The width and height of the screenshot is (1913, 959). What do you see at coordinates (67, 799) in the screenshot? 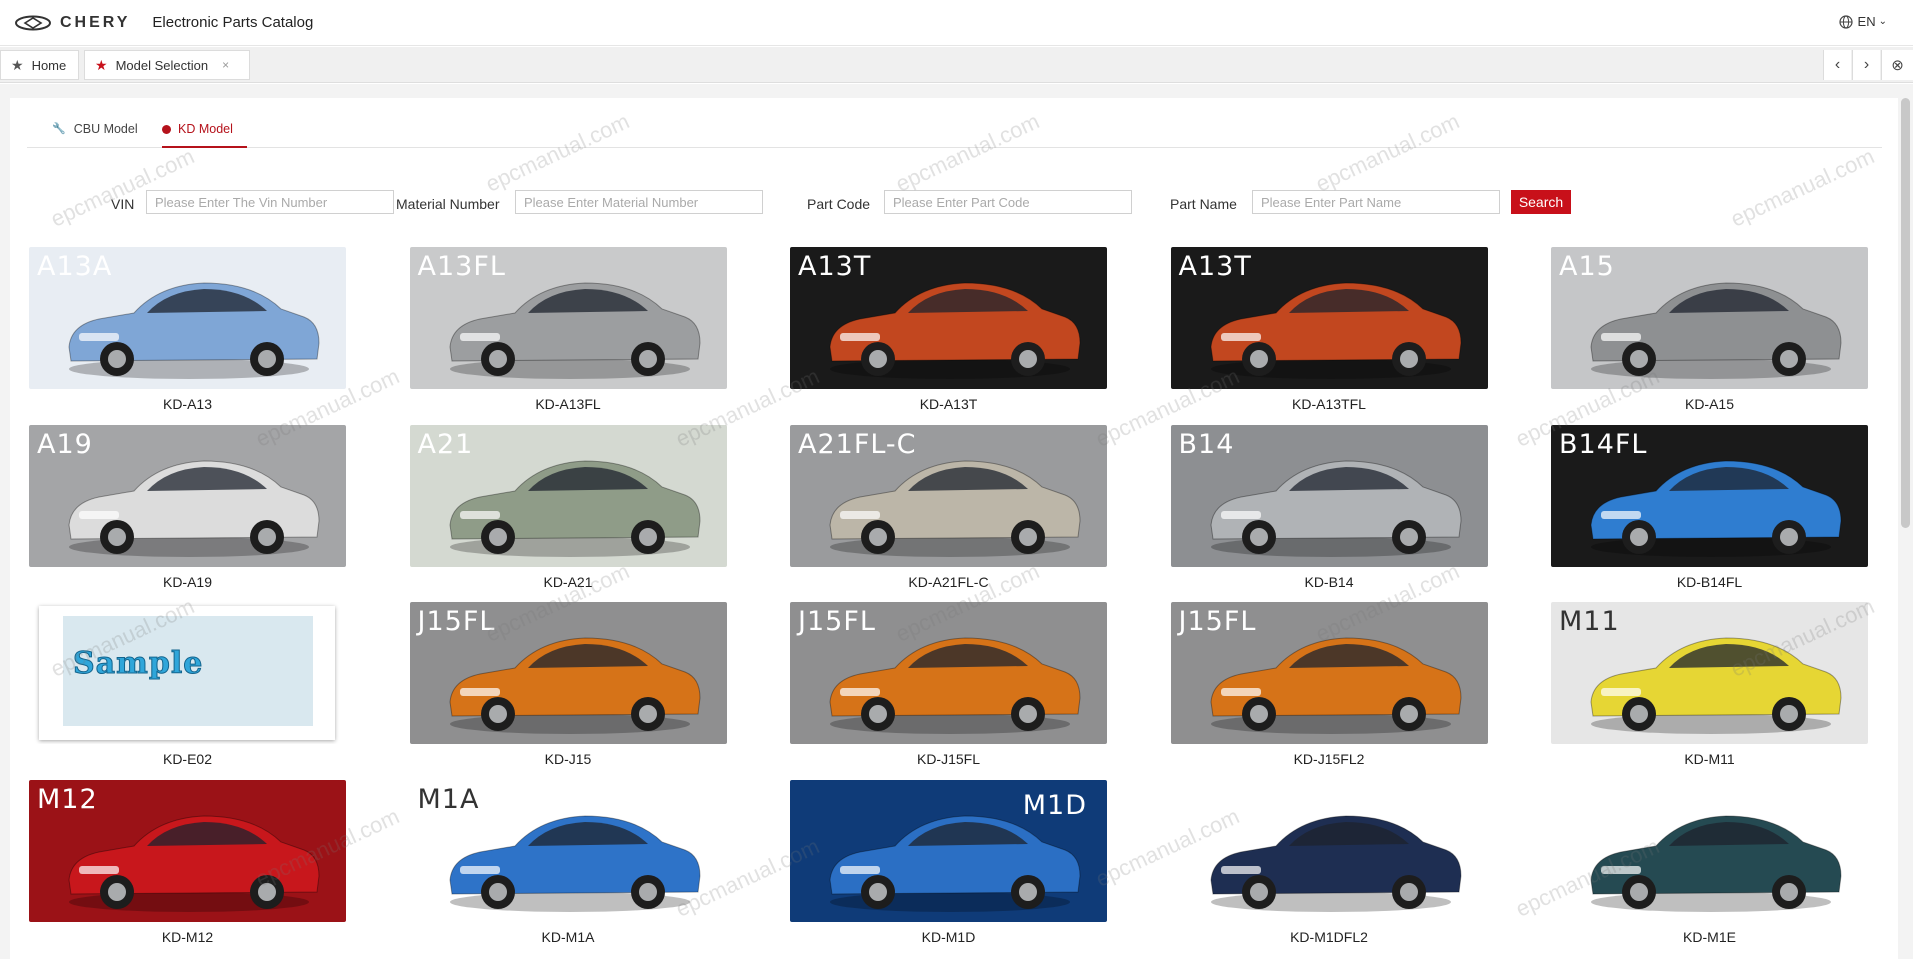
I see `model-code-badge: M12` at bounding box center [67, 799].